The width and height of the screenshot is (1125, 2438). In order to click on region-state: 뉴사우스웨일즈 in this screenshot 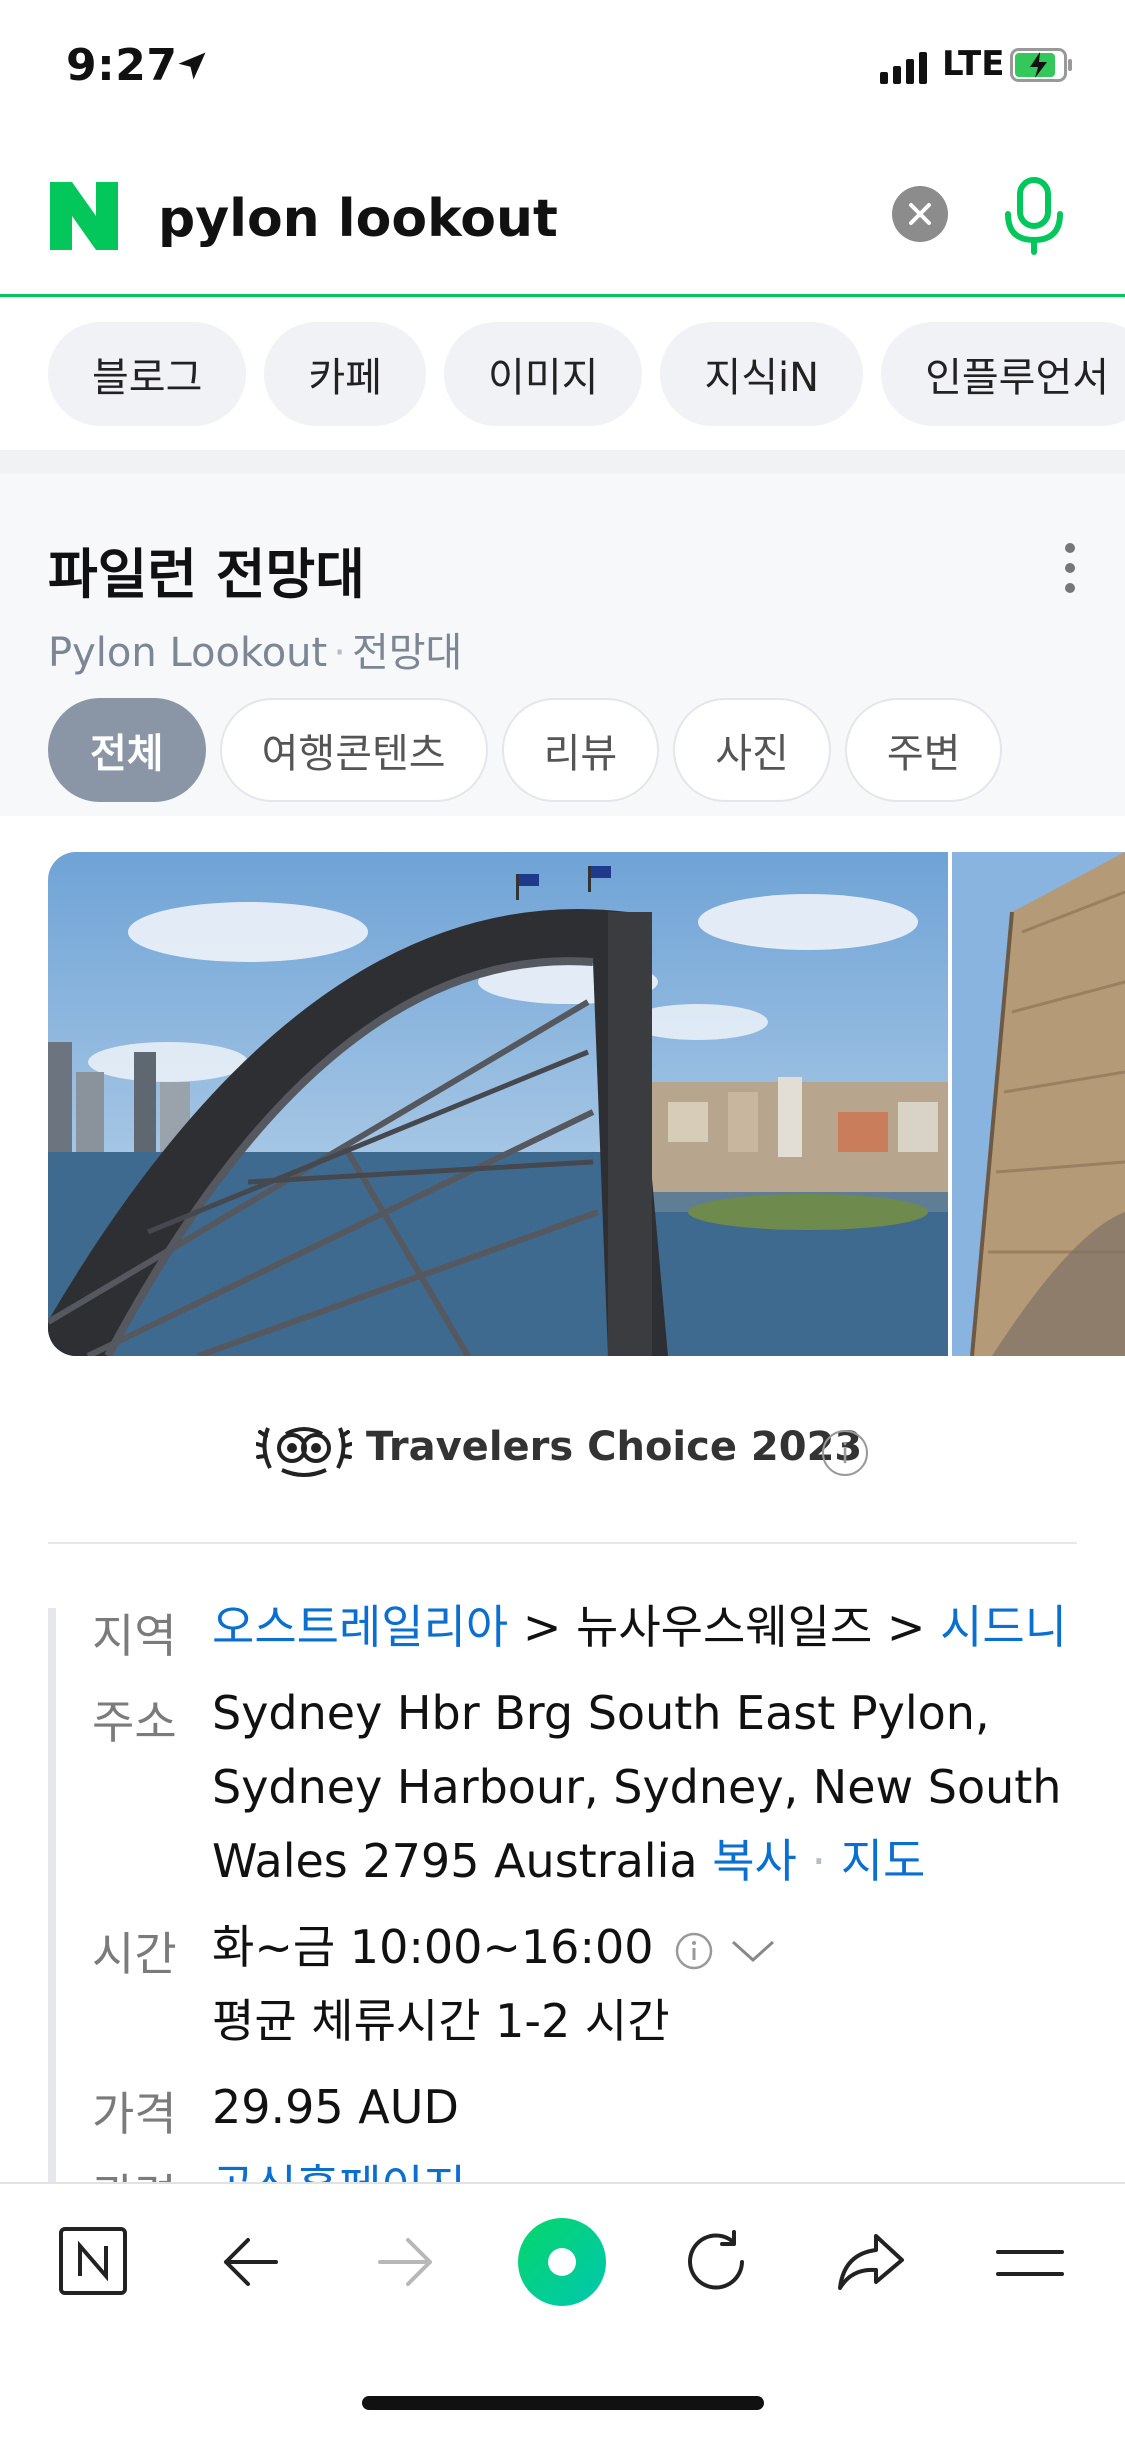, I will do `click(724, 1627)`.